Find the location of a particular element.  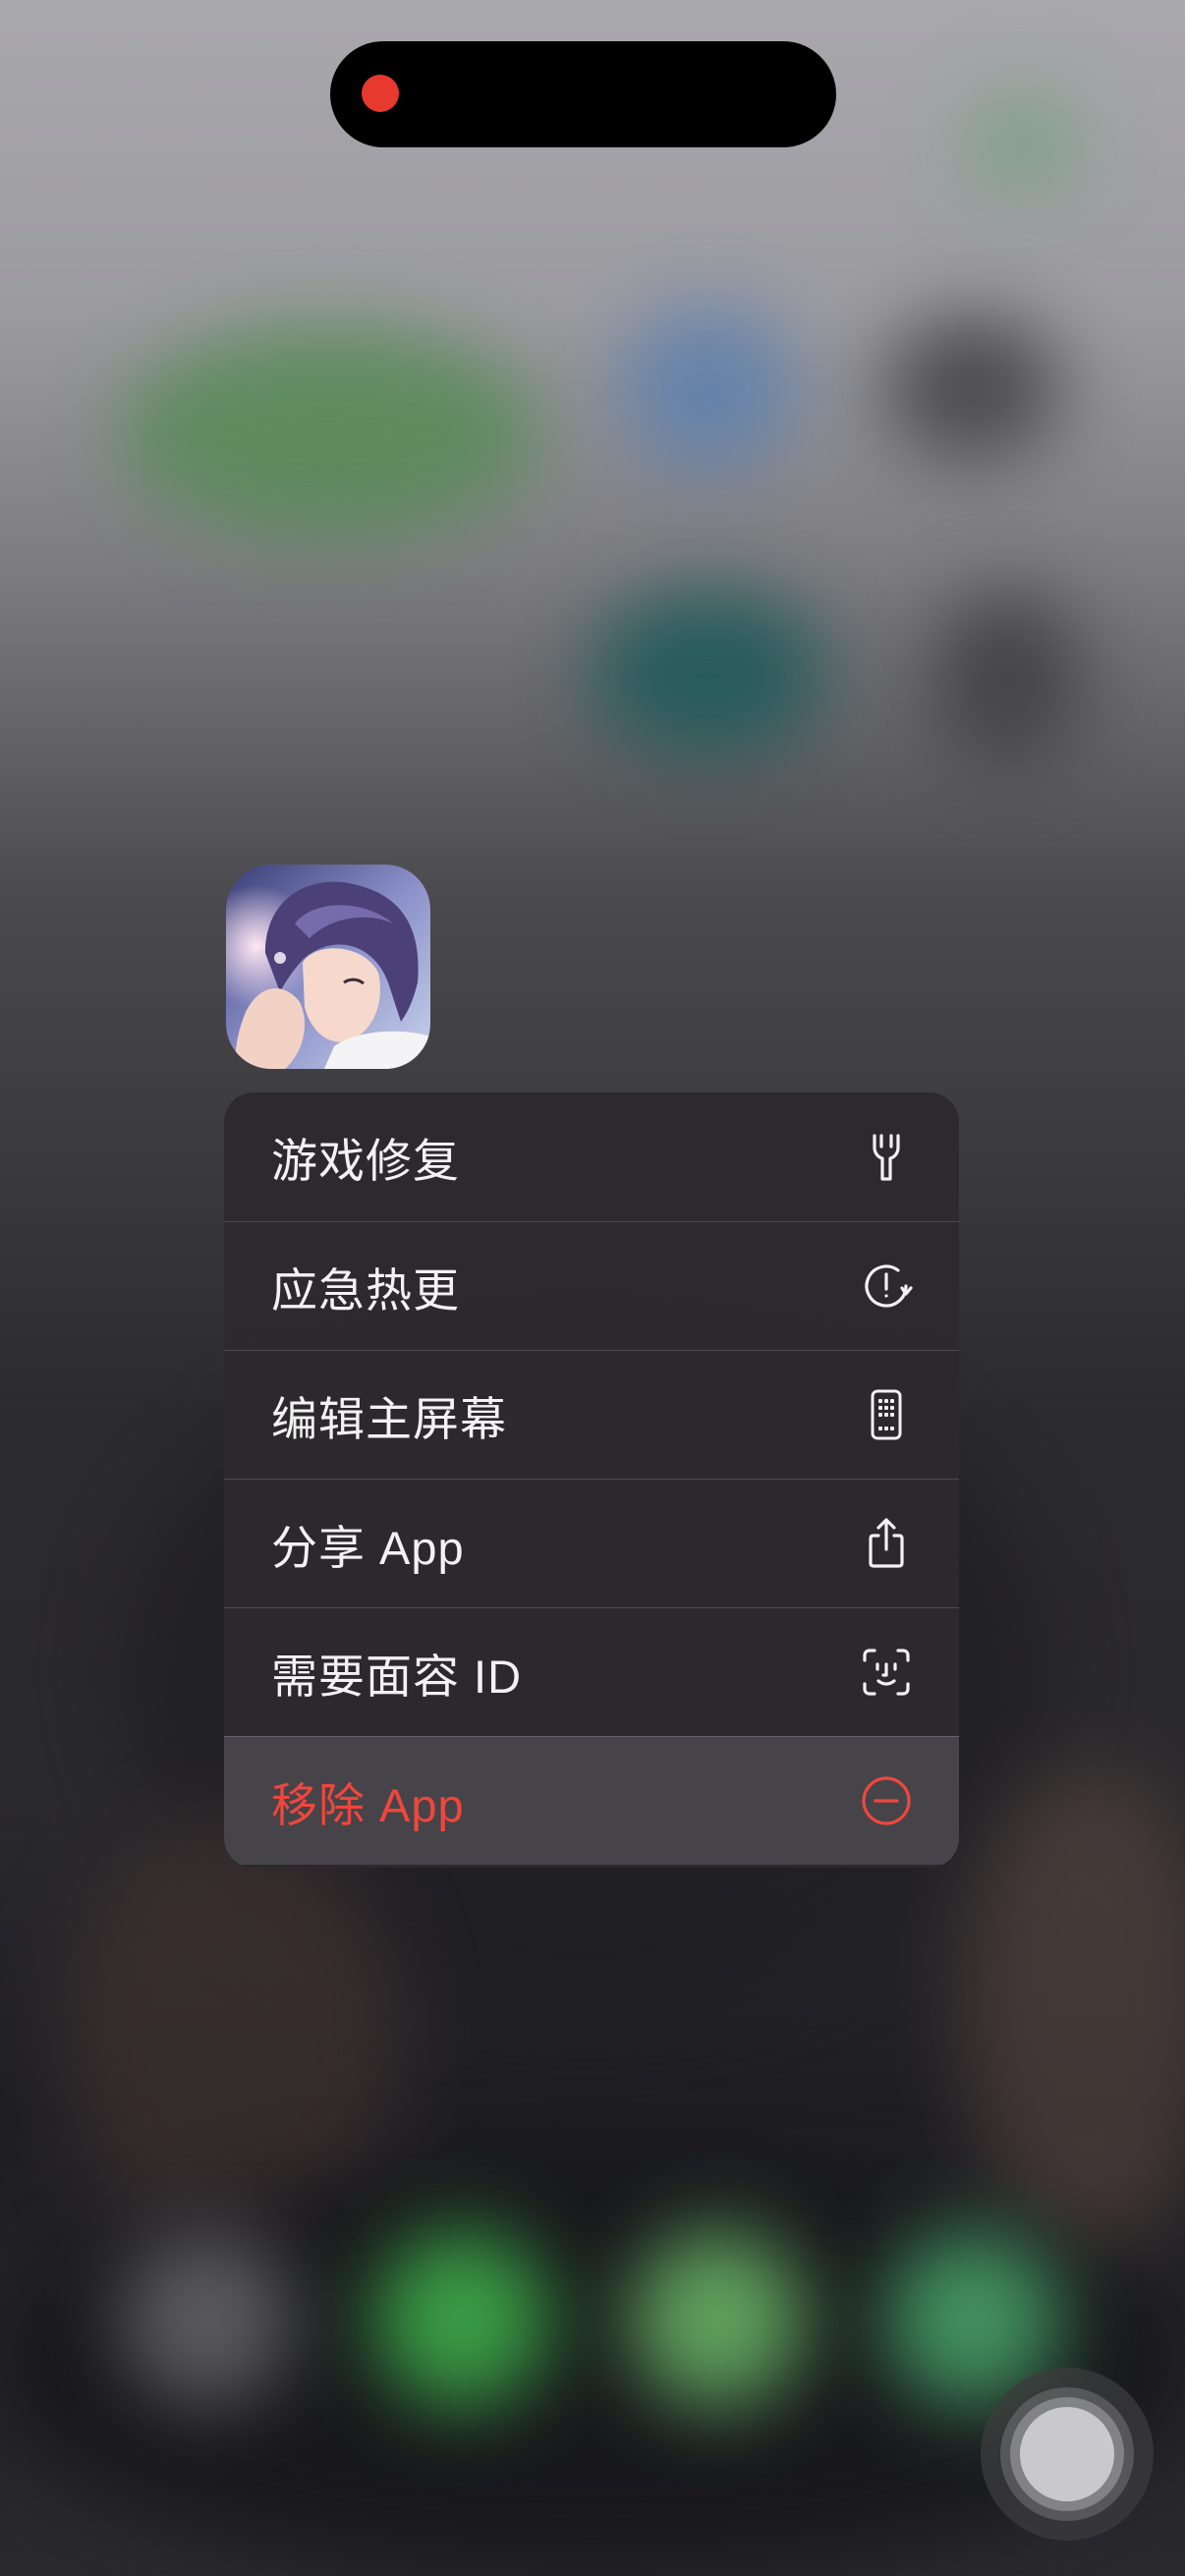

menu-item-label: 需要面容 ID is located at coordinates (397, 1676).